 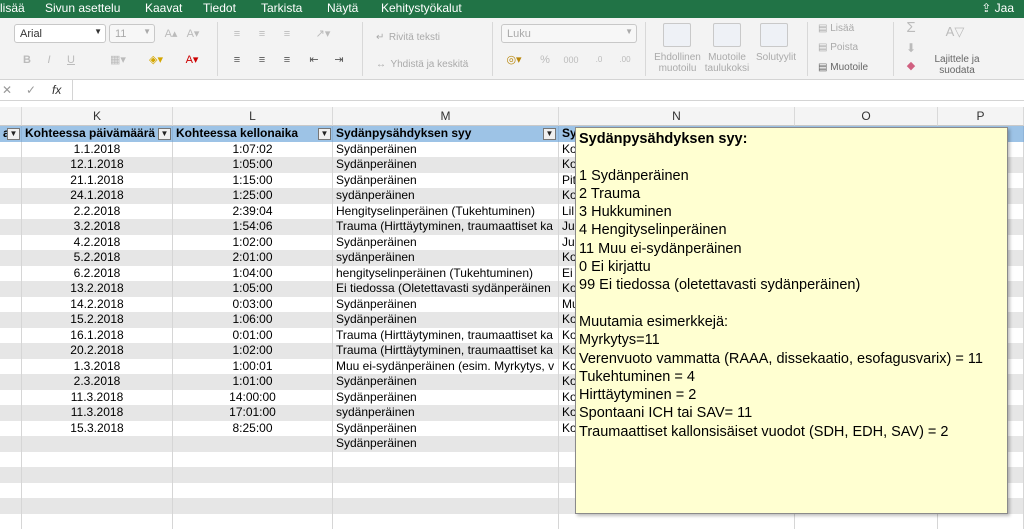 What do you see at coordinates (219, 8) in the screenshot?
I see `menu-data: Tiedot` at bounding box center [219, 8].